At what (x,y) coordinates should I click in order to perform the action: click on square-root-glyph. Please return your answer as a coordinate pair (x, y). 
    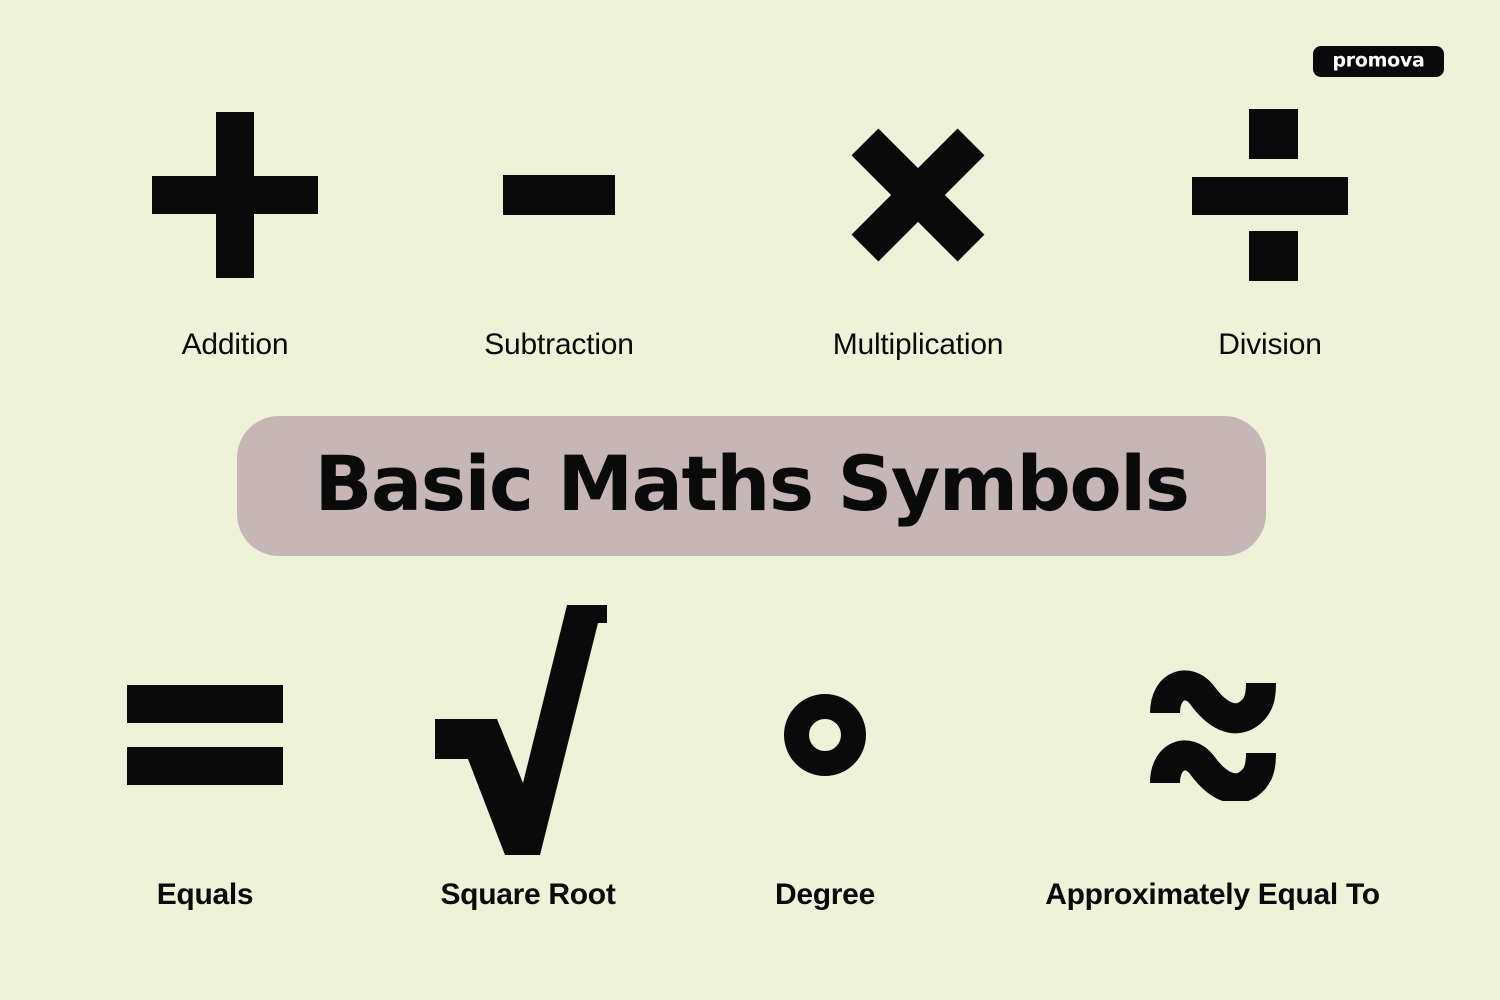
    Looking at the image, I should click on (528, 730).